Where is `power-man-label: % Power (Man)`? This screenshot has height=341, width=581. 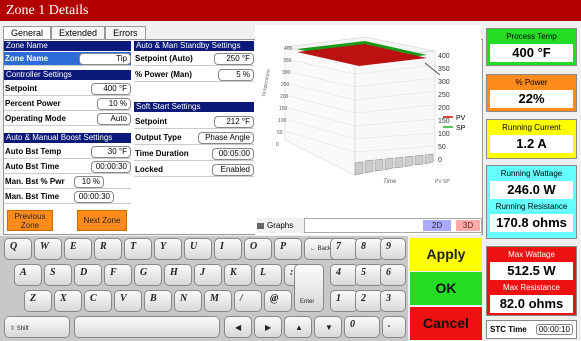
power-man-label: % Power (Man) is located at coordinates (163, 74).